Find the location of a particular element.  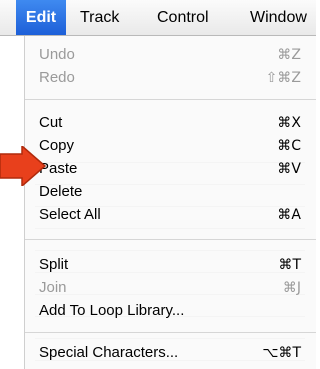

menu-item-special-characters: Special Characters... ⌥⌘T is located at coordinates (170, 353).